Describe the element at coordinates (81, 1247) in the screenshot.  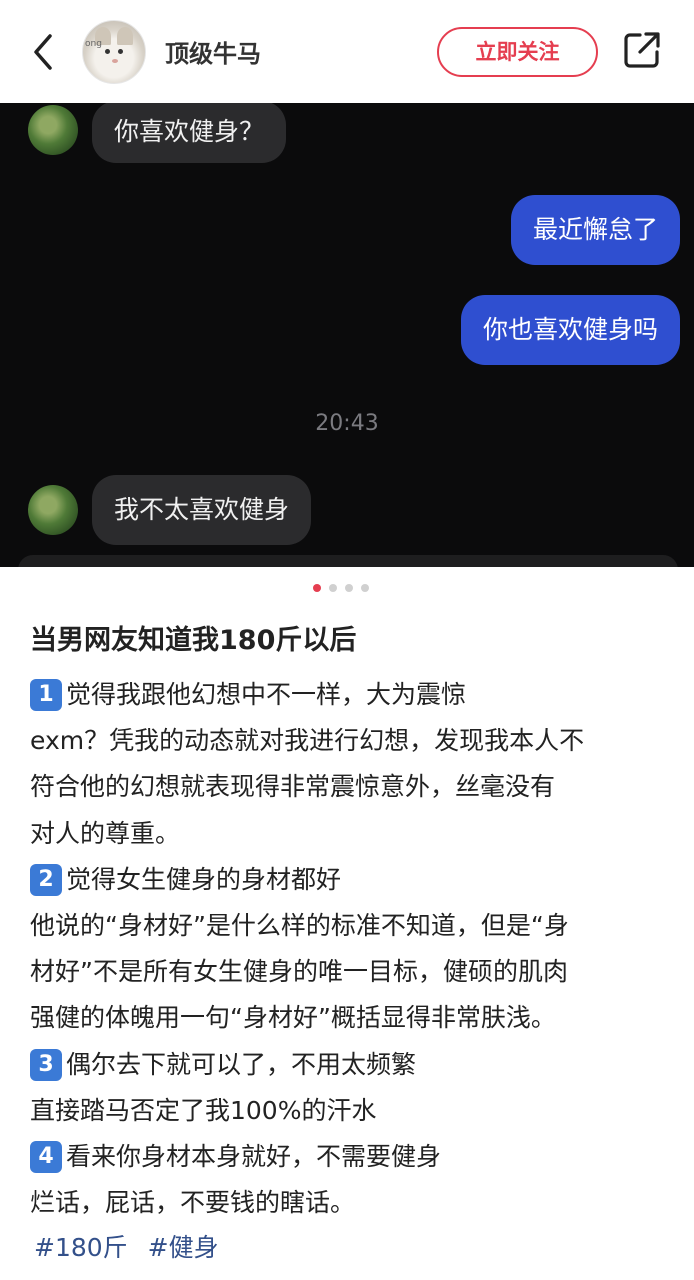
I see `hashtag-link: #180斤` at that location.